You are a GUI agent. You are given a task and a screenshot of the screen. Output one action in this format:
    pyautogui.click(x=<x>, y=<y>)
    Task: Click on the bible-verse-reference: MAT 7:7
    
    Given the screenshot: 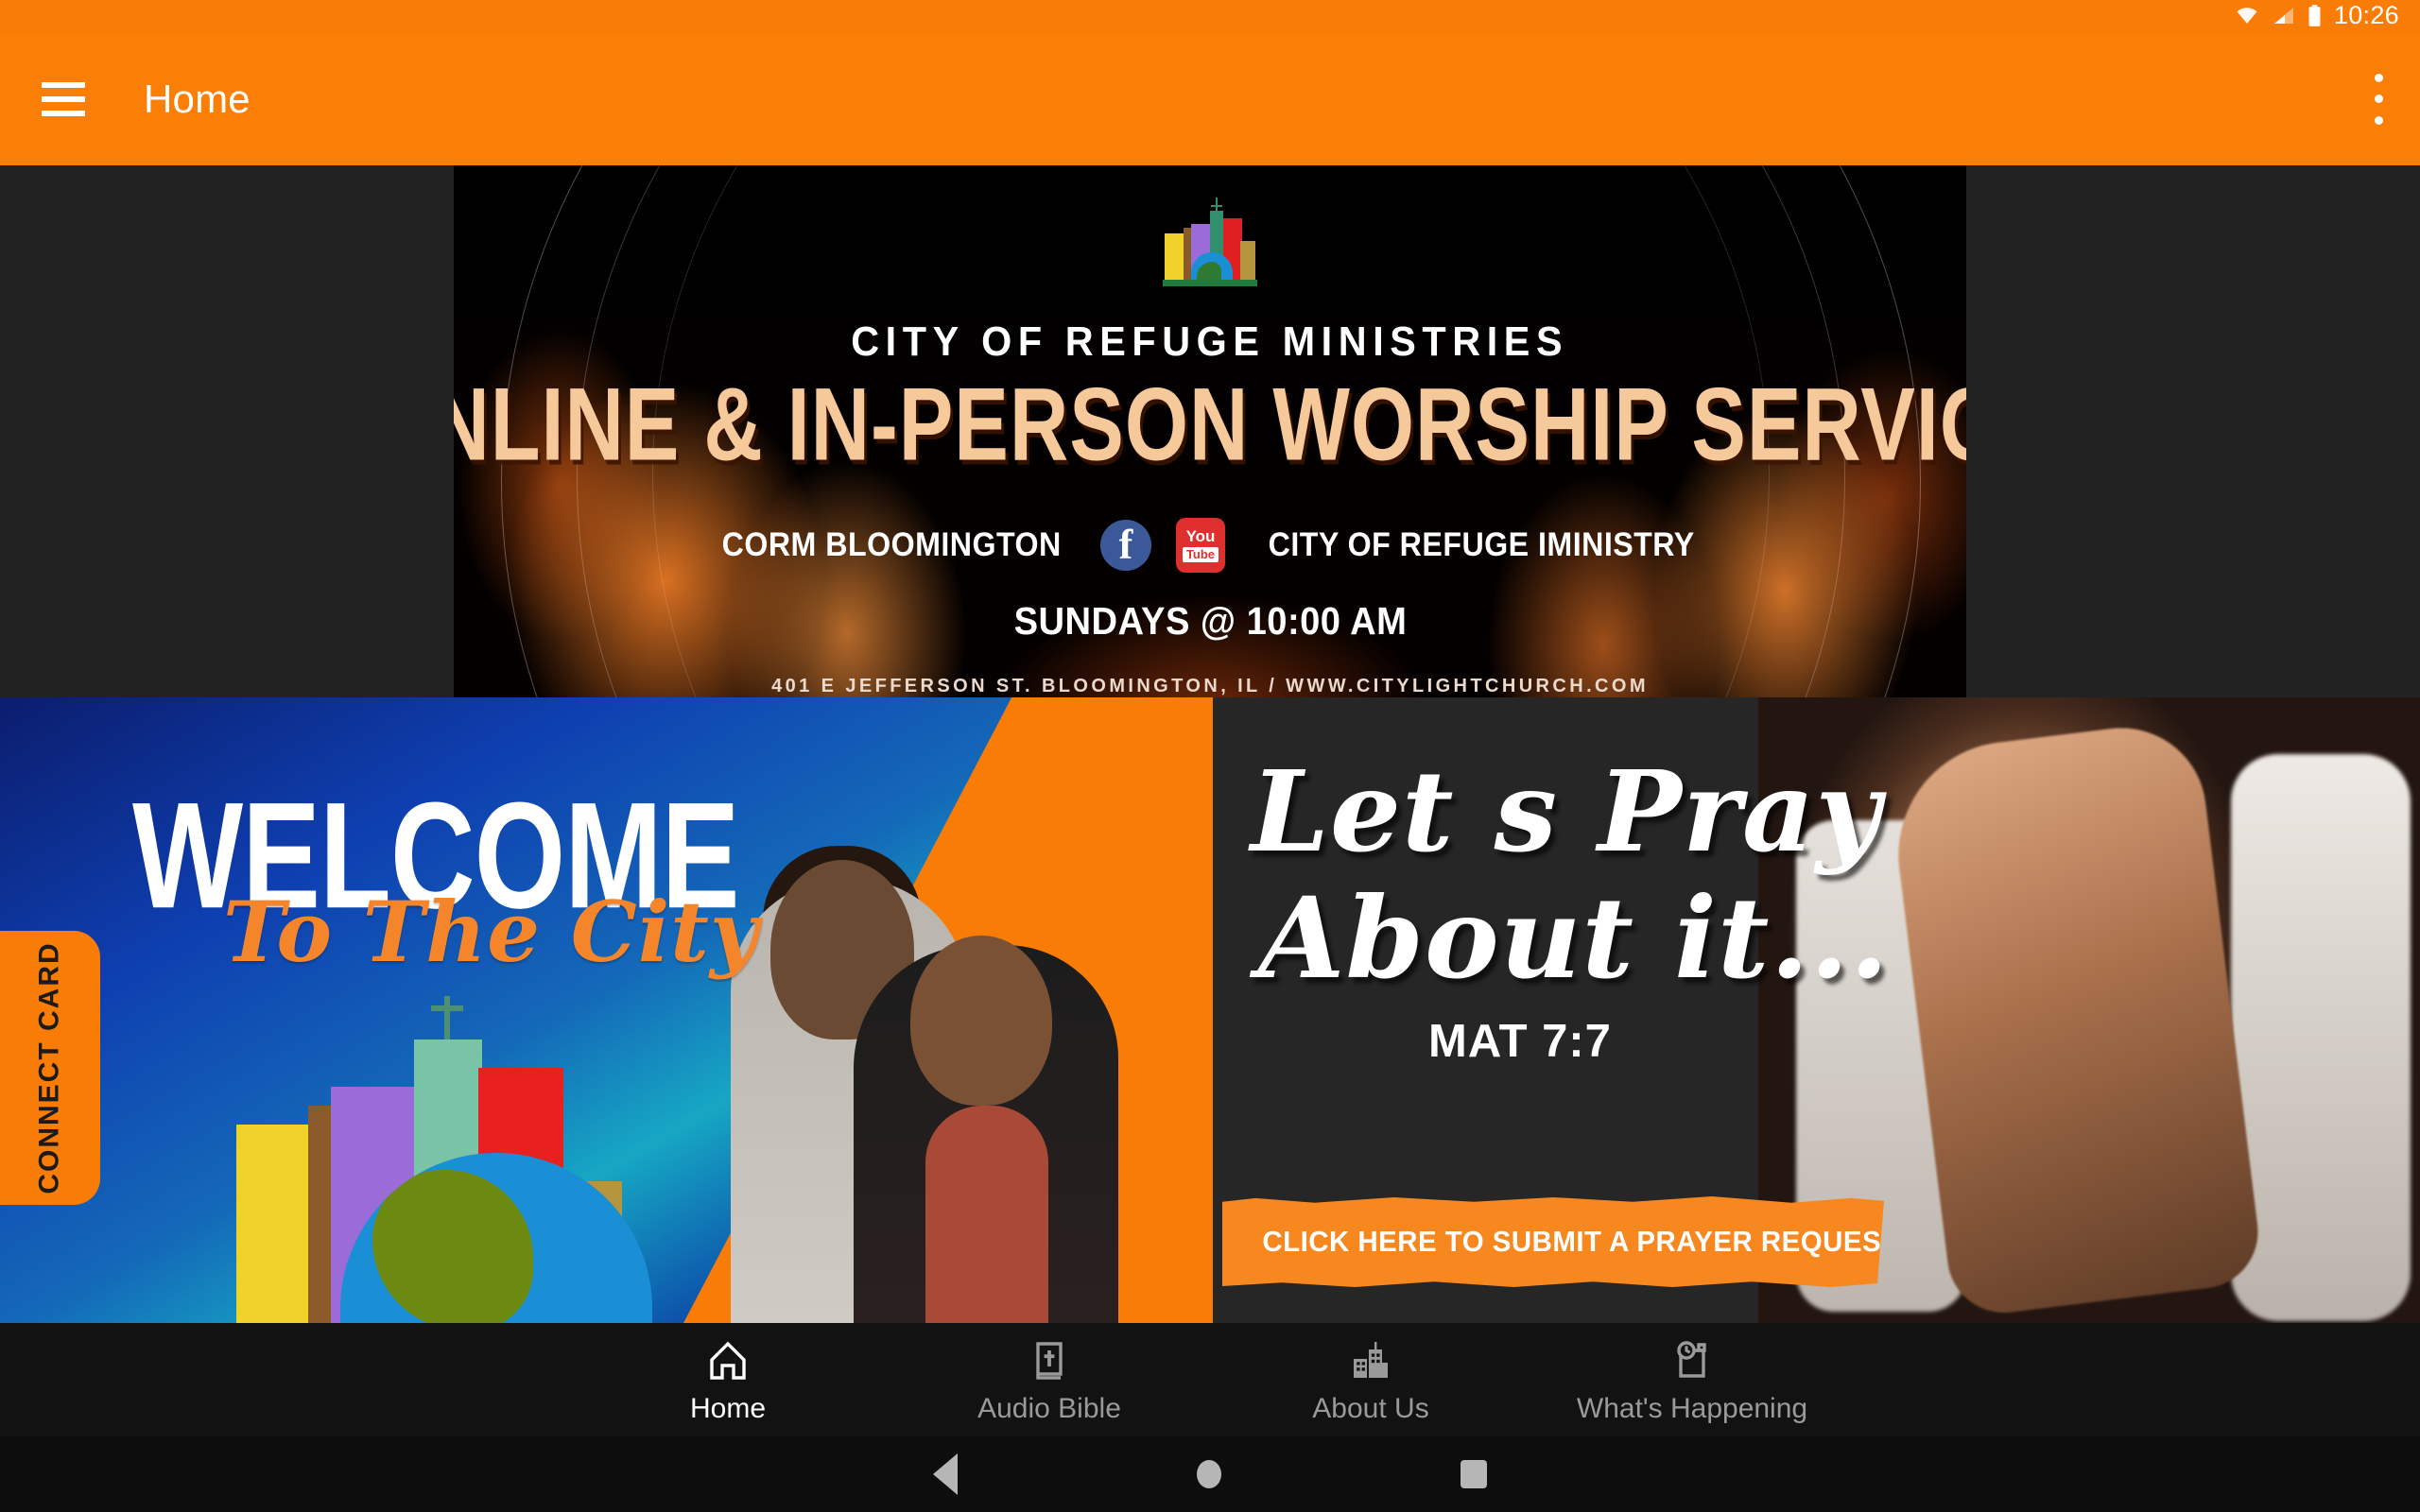 What is the action you would take?
    pyautogui.click(x=1520, y=1041)
    